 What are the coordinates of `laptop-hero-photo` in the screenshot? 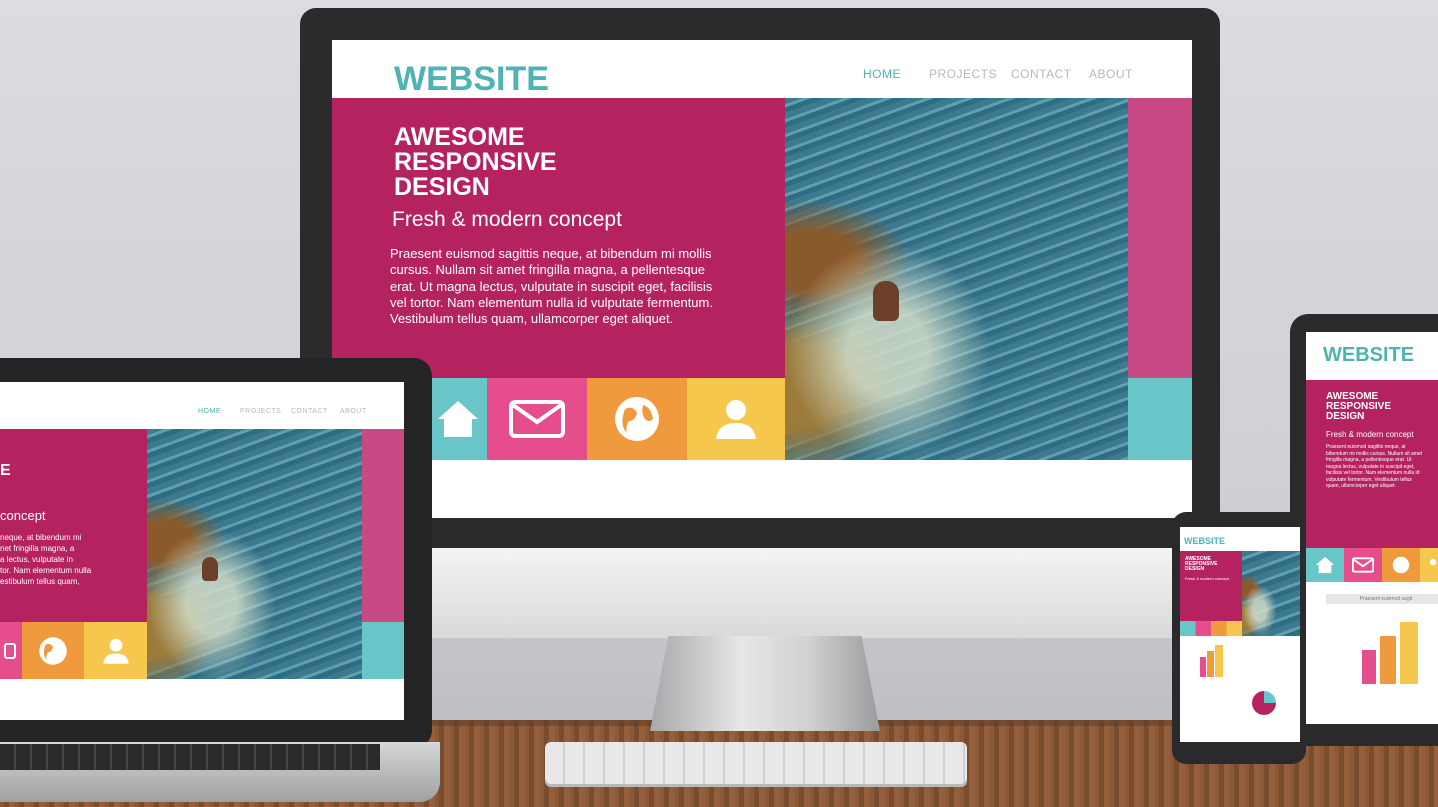 It's located at (254, 554).